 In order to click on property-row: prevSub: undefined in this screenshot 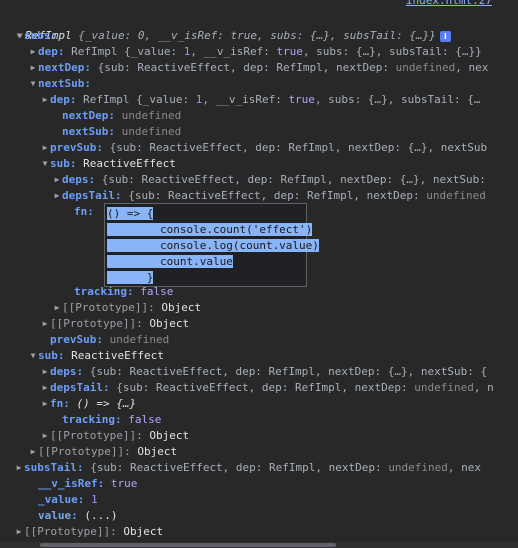, I will do `click(104, 340)`.